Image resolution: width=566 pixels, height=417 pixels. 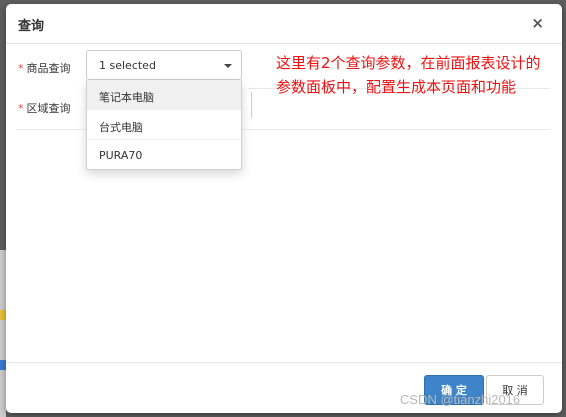 What do you see at coordinates (537, 23) in the screenshot?
I see `close-icon: ×` at bounding box center [537, 23].